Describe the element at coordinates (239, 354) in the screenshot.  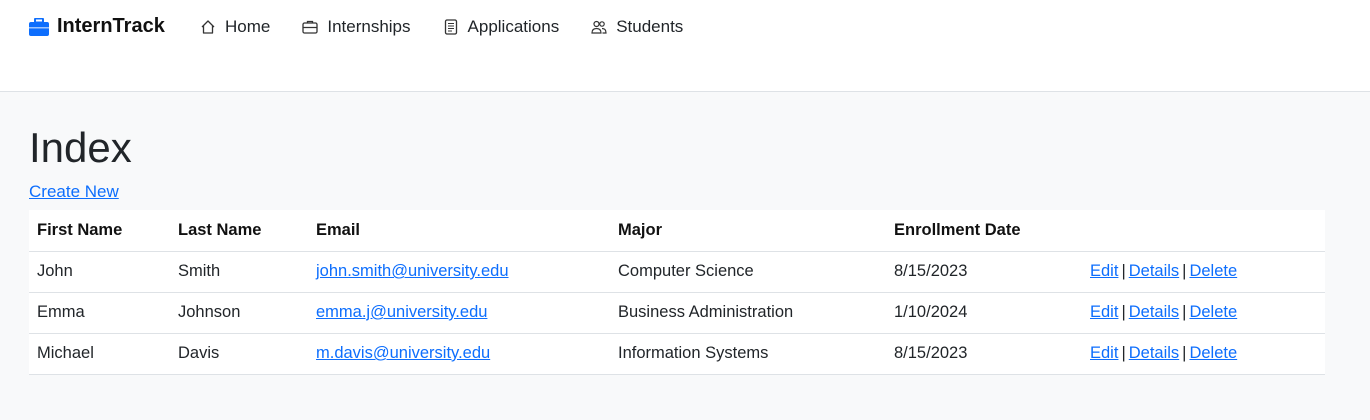
I see `cell-last-name: Davis` at that location.